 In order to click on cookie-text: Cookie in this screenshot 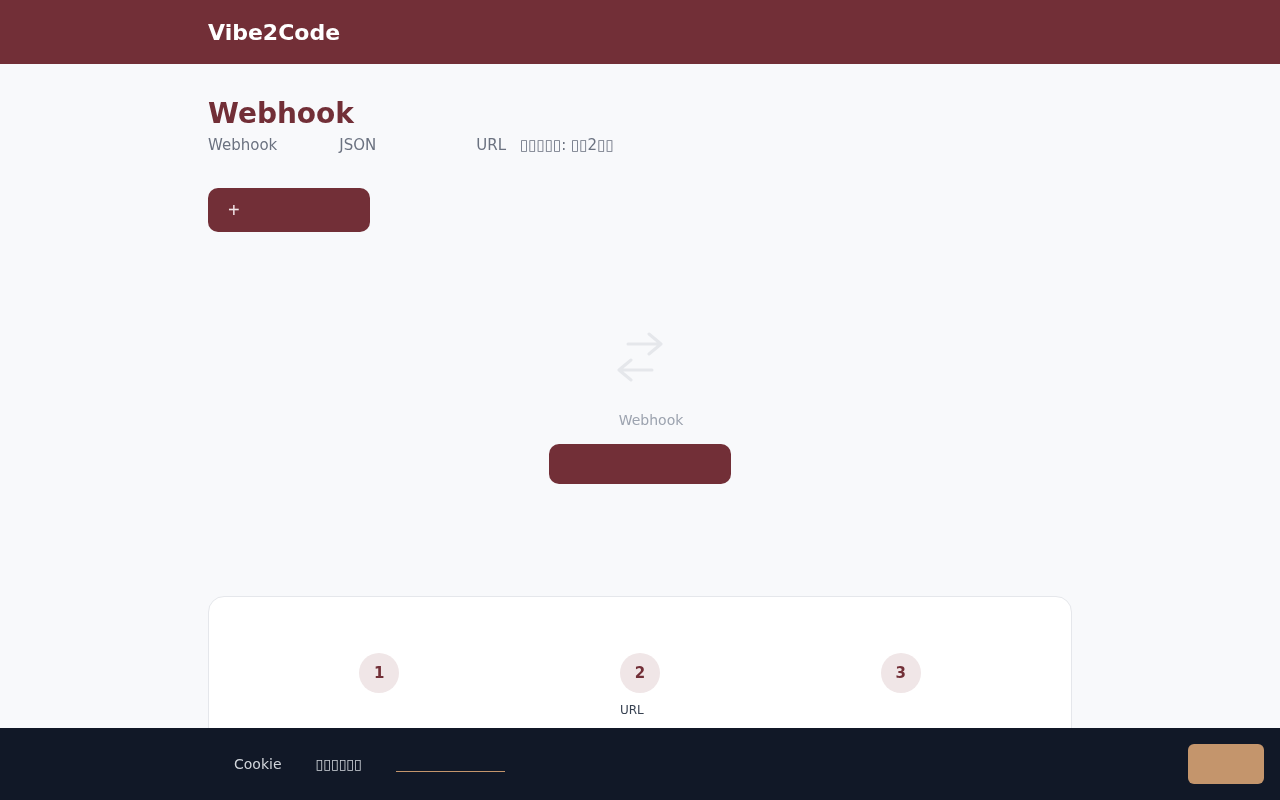, I will do `click(258, 764)`.